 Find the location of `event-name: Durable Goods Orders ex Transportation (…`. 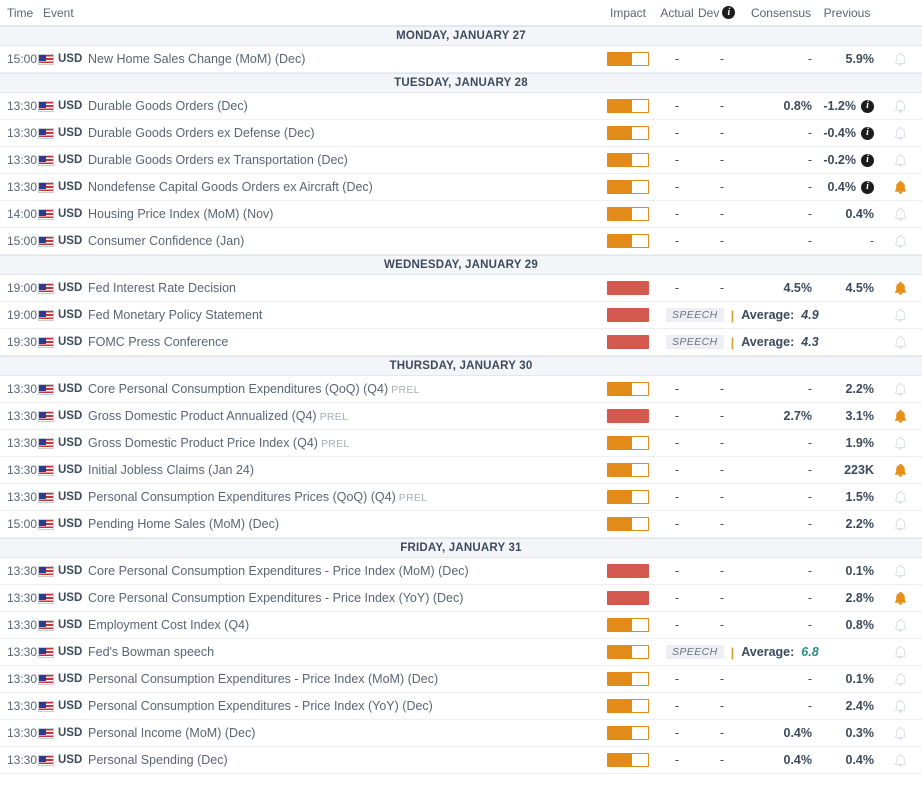

event-name: Durable Goods Orders ex Transportation (… is located at coordinates (341, 160).